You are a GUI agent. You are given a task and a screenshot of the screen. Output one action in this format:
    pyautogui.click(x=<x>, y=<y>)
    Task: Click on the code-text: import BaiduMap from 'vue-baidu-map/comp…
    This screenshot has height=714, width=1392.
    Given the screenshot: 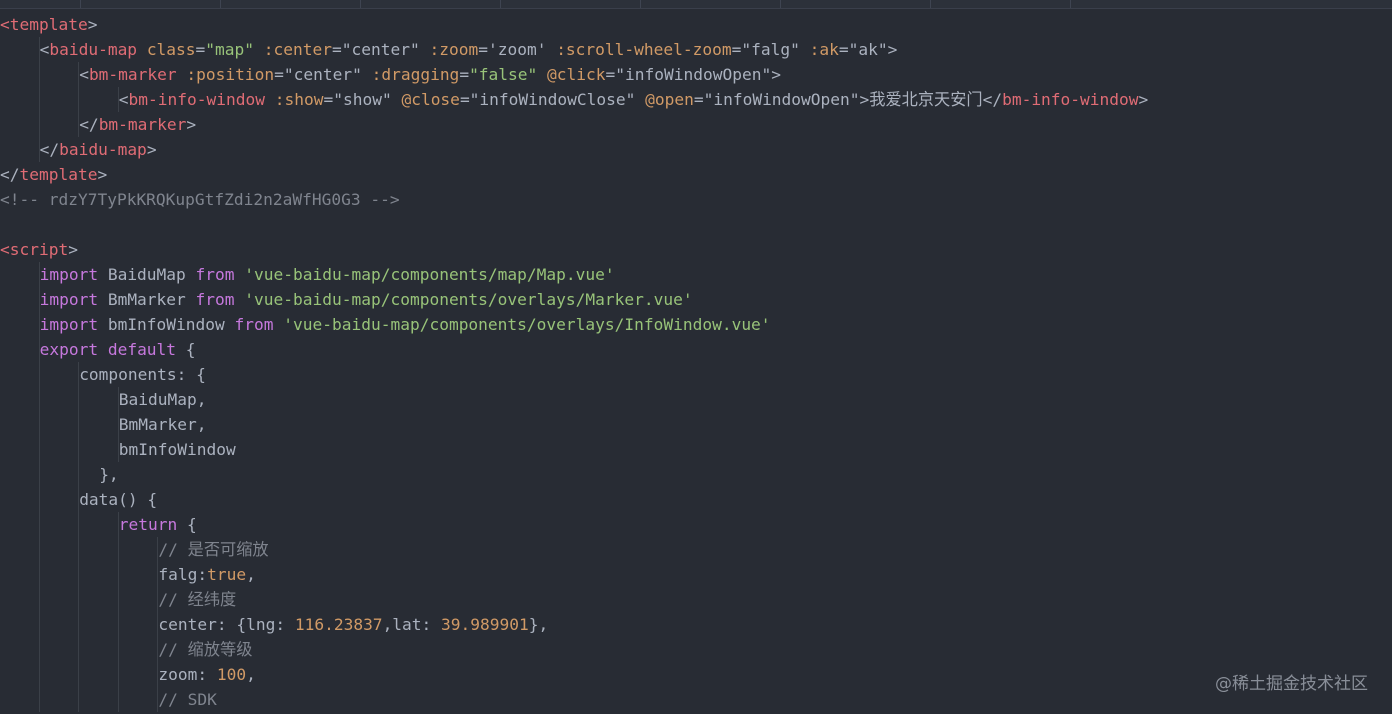 What is the action you would take?
    pyautogui.click(x=327, y=274)
    